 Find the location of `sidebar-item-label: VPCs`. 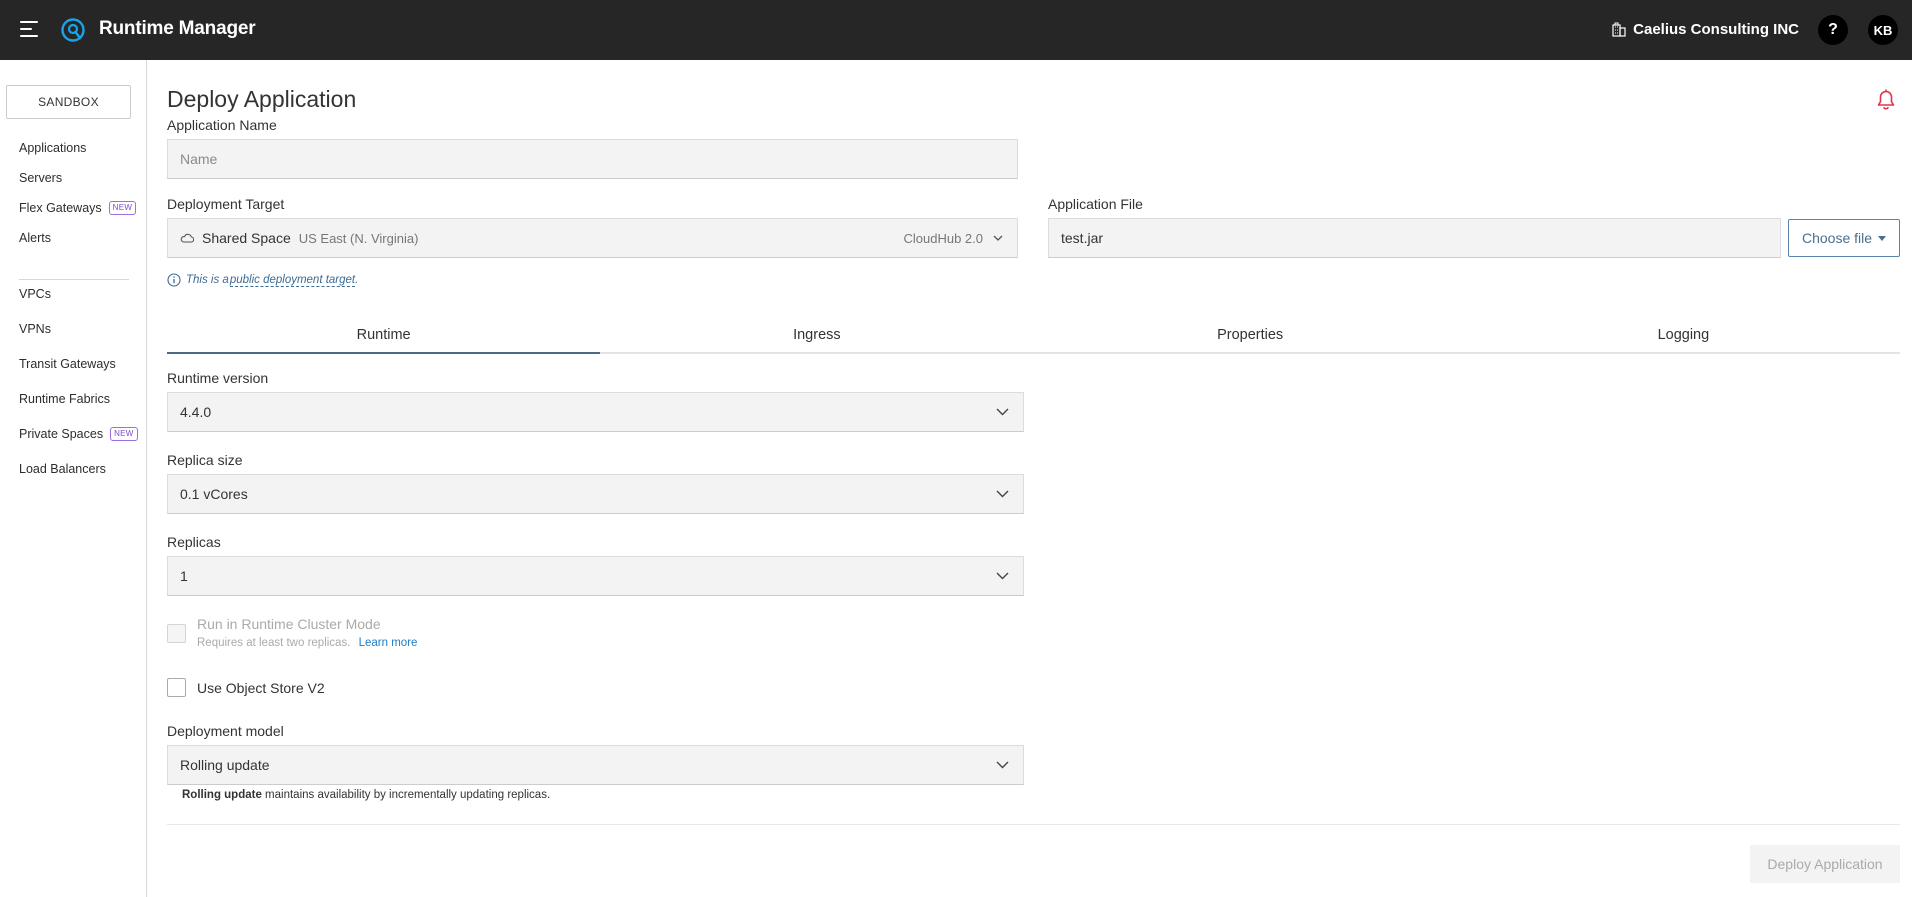

sidebar-item-label: VPCs is located at coordinates (35, 294).